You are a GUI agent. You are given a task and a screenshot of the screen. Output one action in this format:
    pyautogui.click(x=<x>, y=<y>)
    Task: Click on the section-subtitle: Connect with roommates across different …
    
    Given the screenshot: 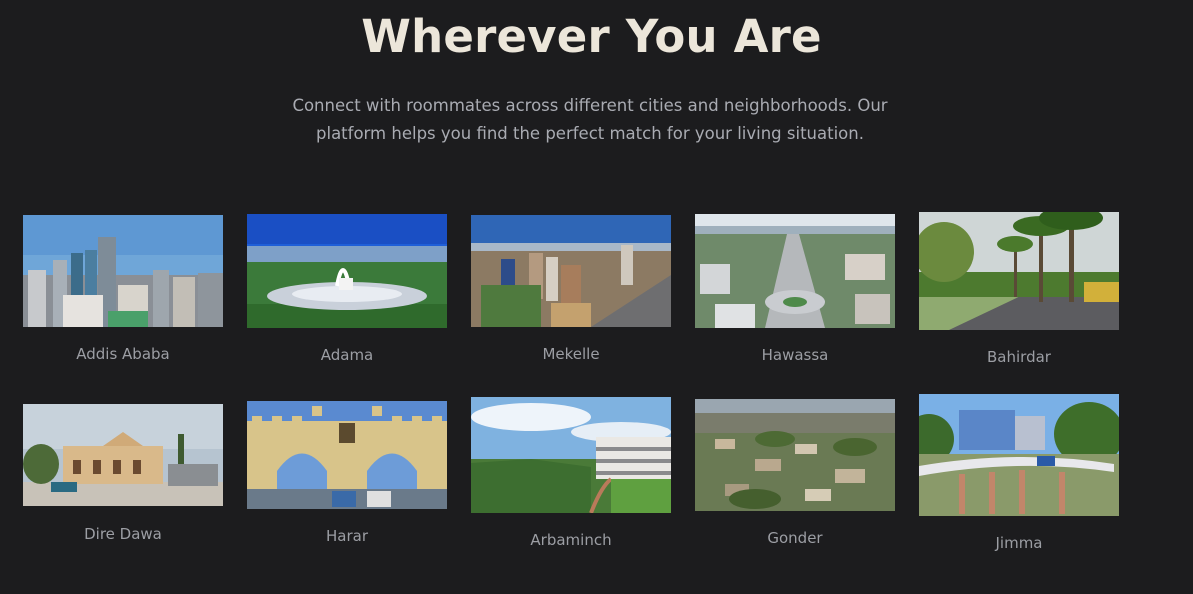 What is the action you would take?
    pyautogui.click(x=590, y=120)
    